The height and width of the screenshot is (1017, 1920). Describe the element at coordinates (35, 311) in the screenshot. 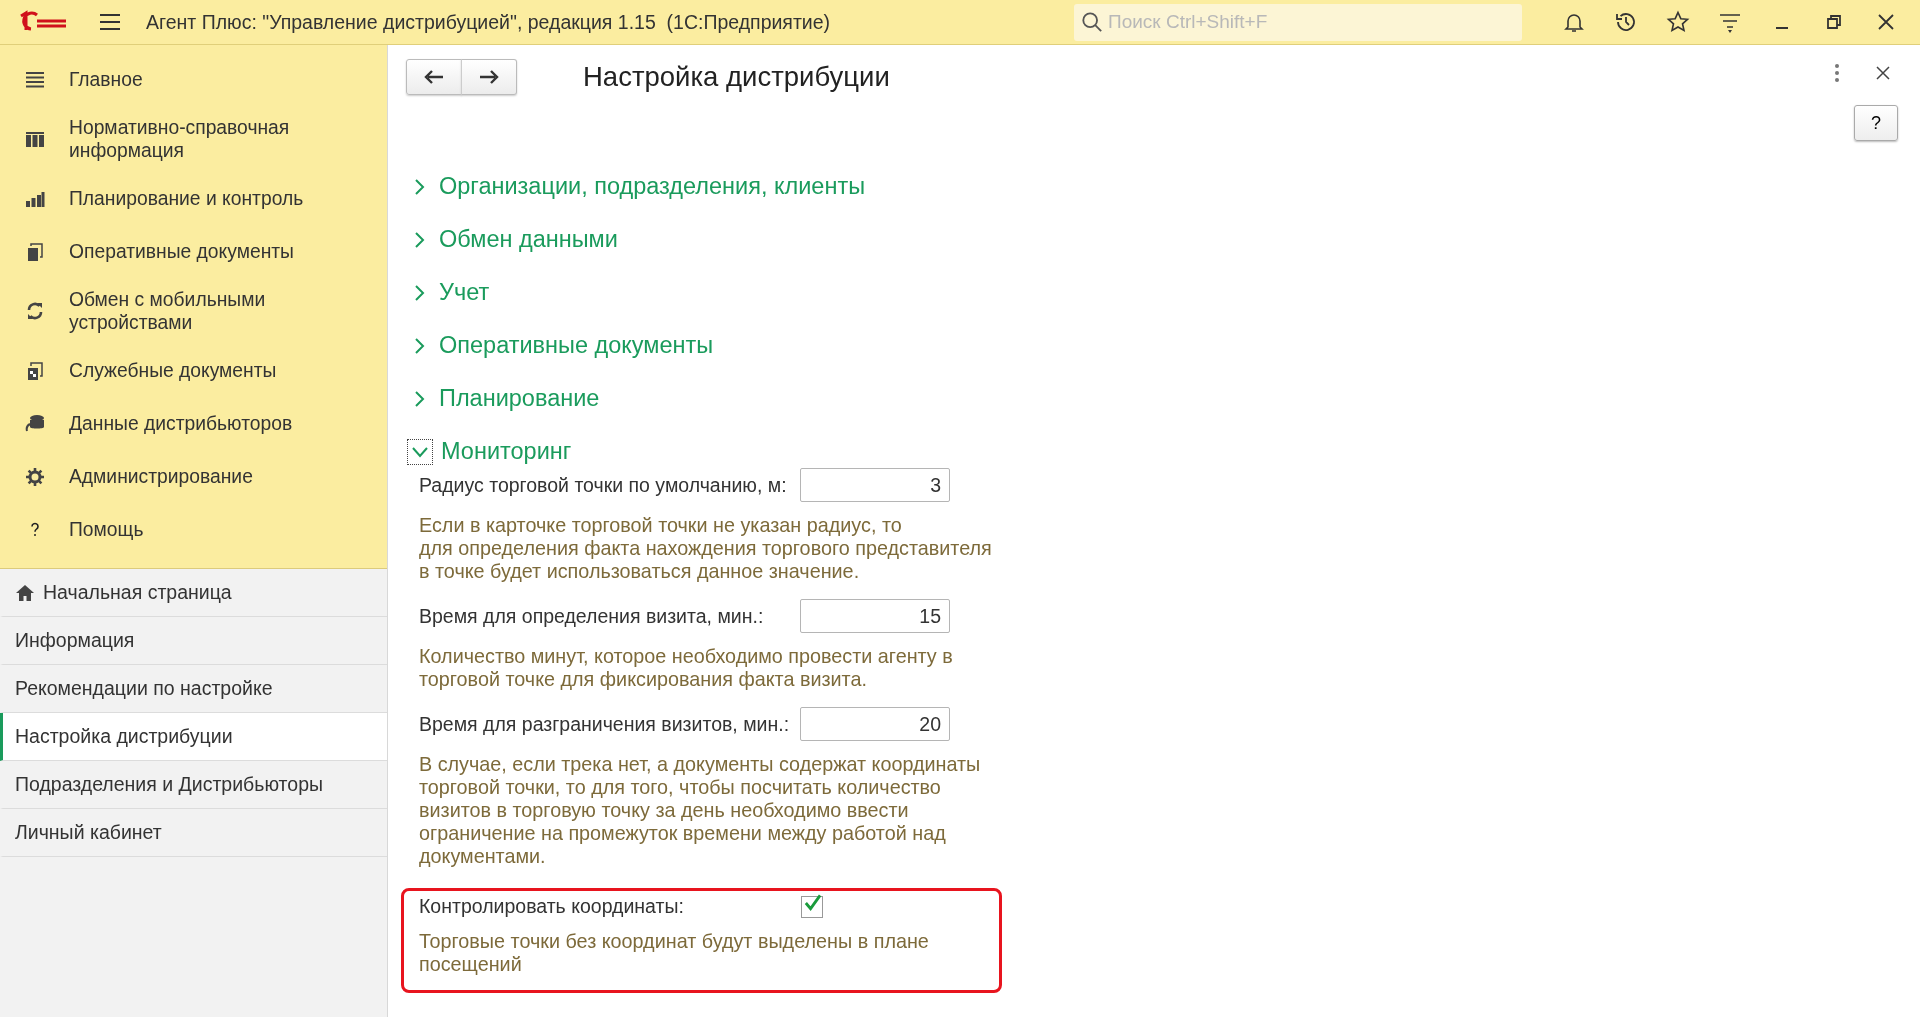

I see `sync-icon` at that location.